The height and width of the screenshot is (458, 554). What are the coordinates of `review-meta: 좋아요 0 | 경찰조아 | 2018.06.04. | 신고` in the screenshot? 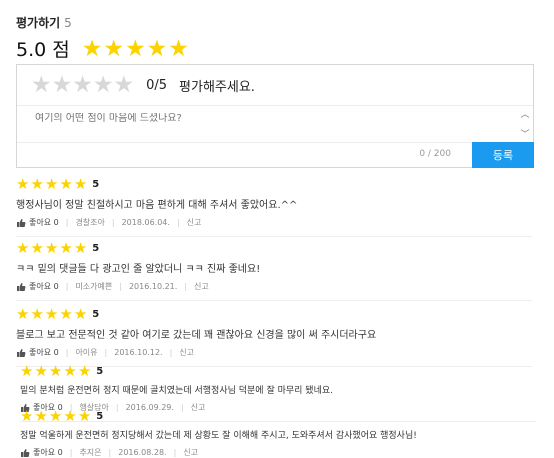 It's located at (274, 222).